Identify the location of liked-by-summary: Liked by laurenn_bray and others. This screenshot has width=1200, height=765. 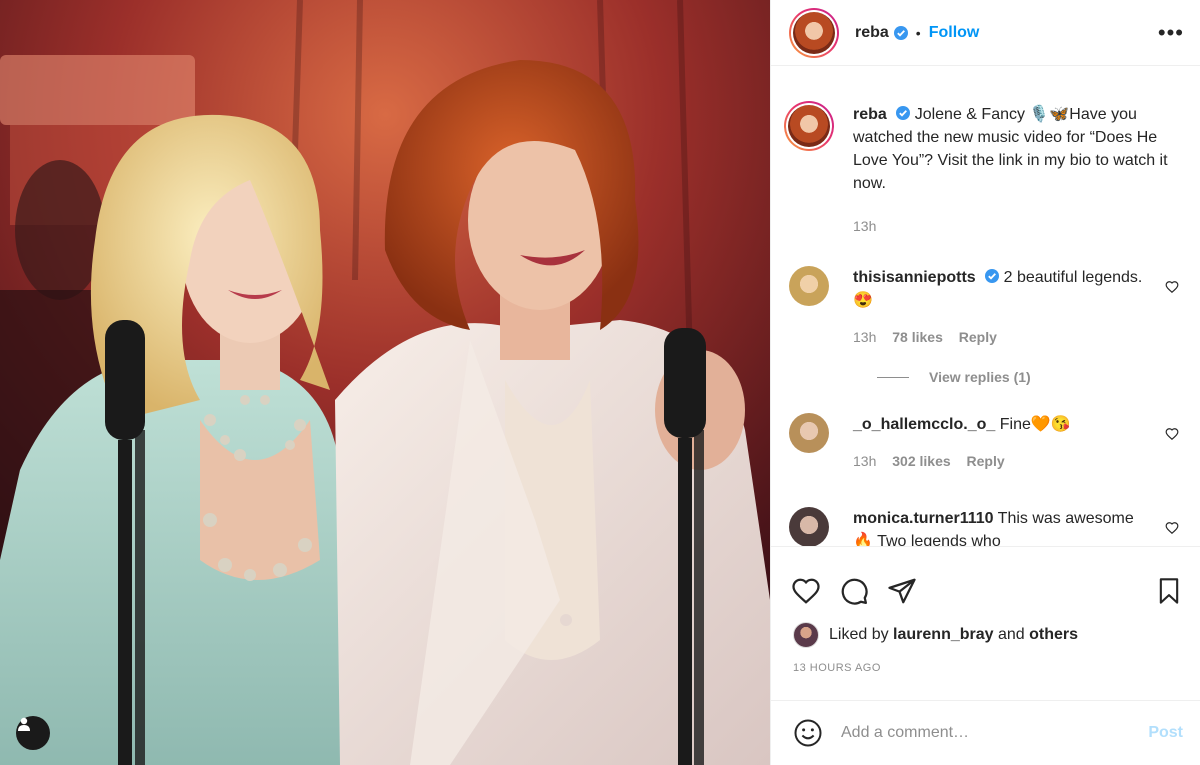
(935, 635).